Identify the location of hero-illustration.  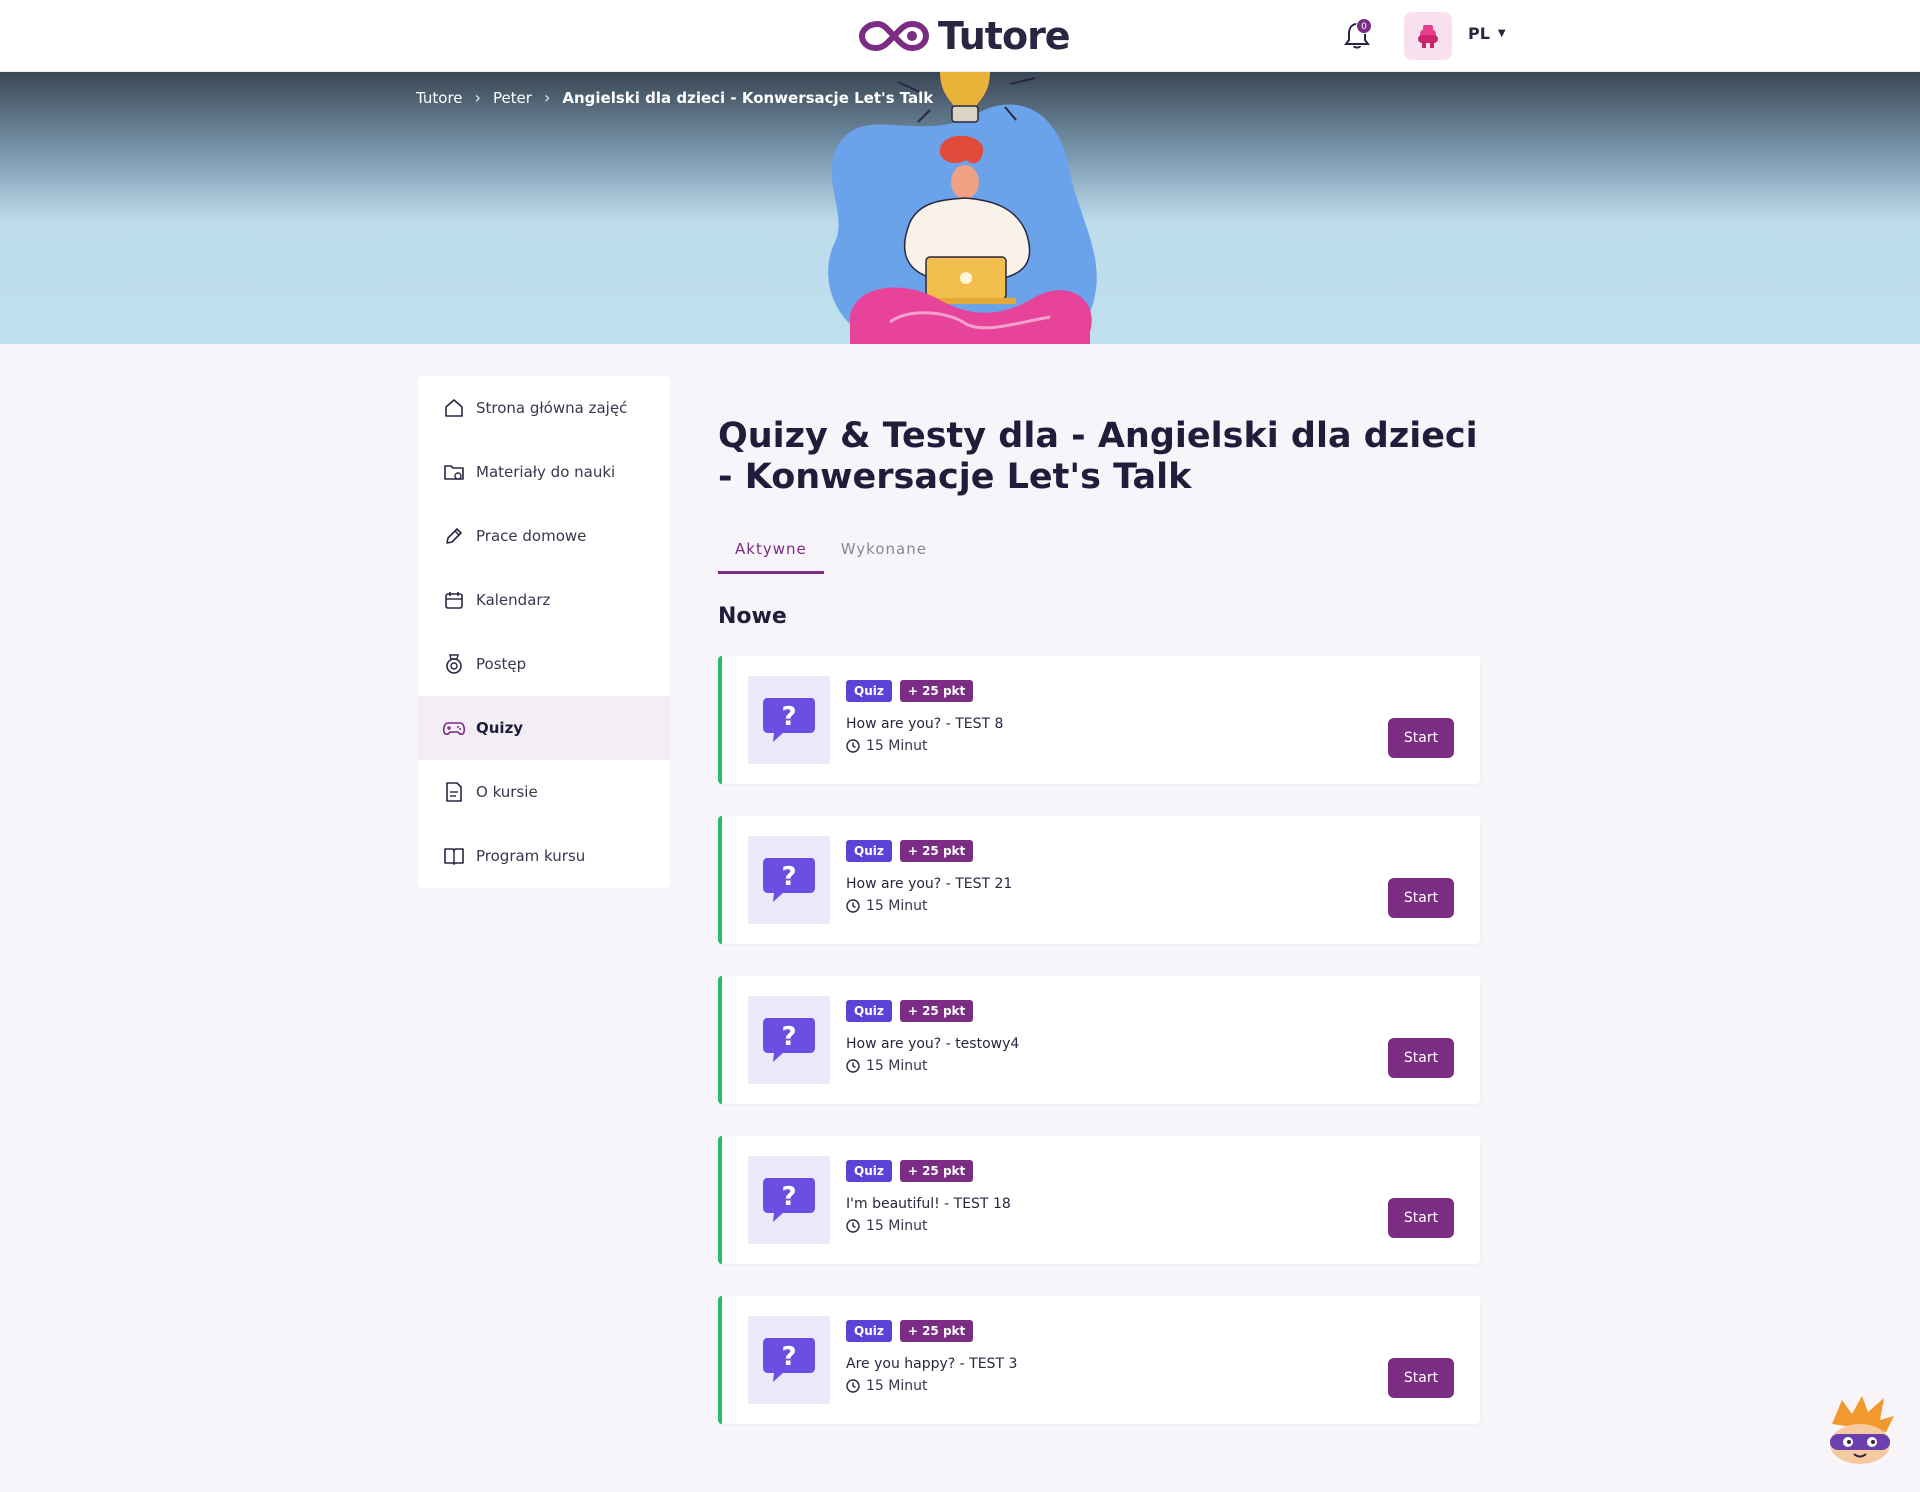
(962, 208).